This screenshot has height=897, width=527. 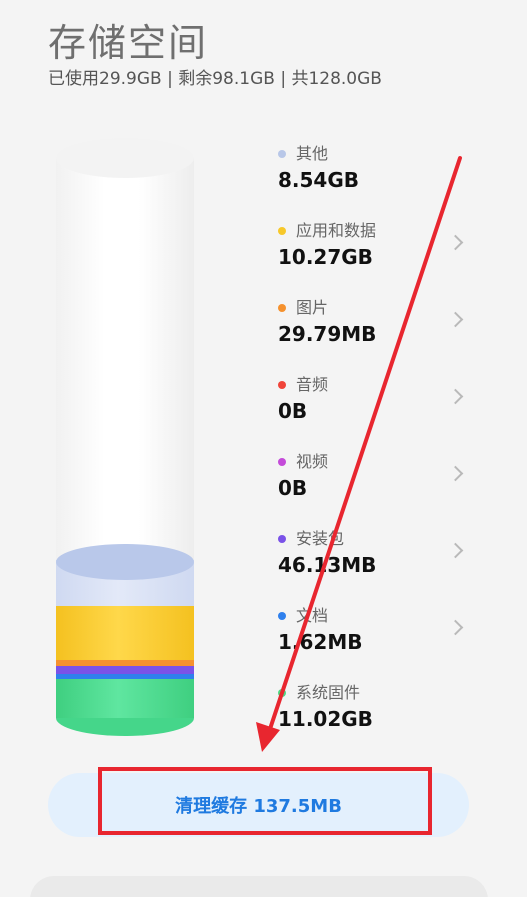 I want to click on category-item-system-firmware: 系统固件 11.02GB, so click(x=378, y=717).